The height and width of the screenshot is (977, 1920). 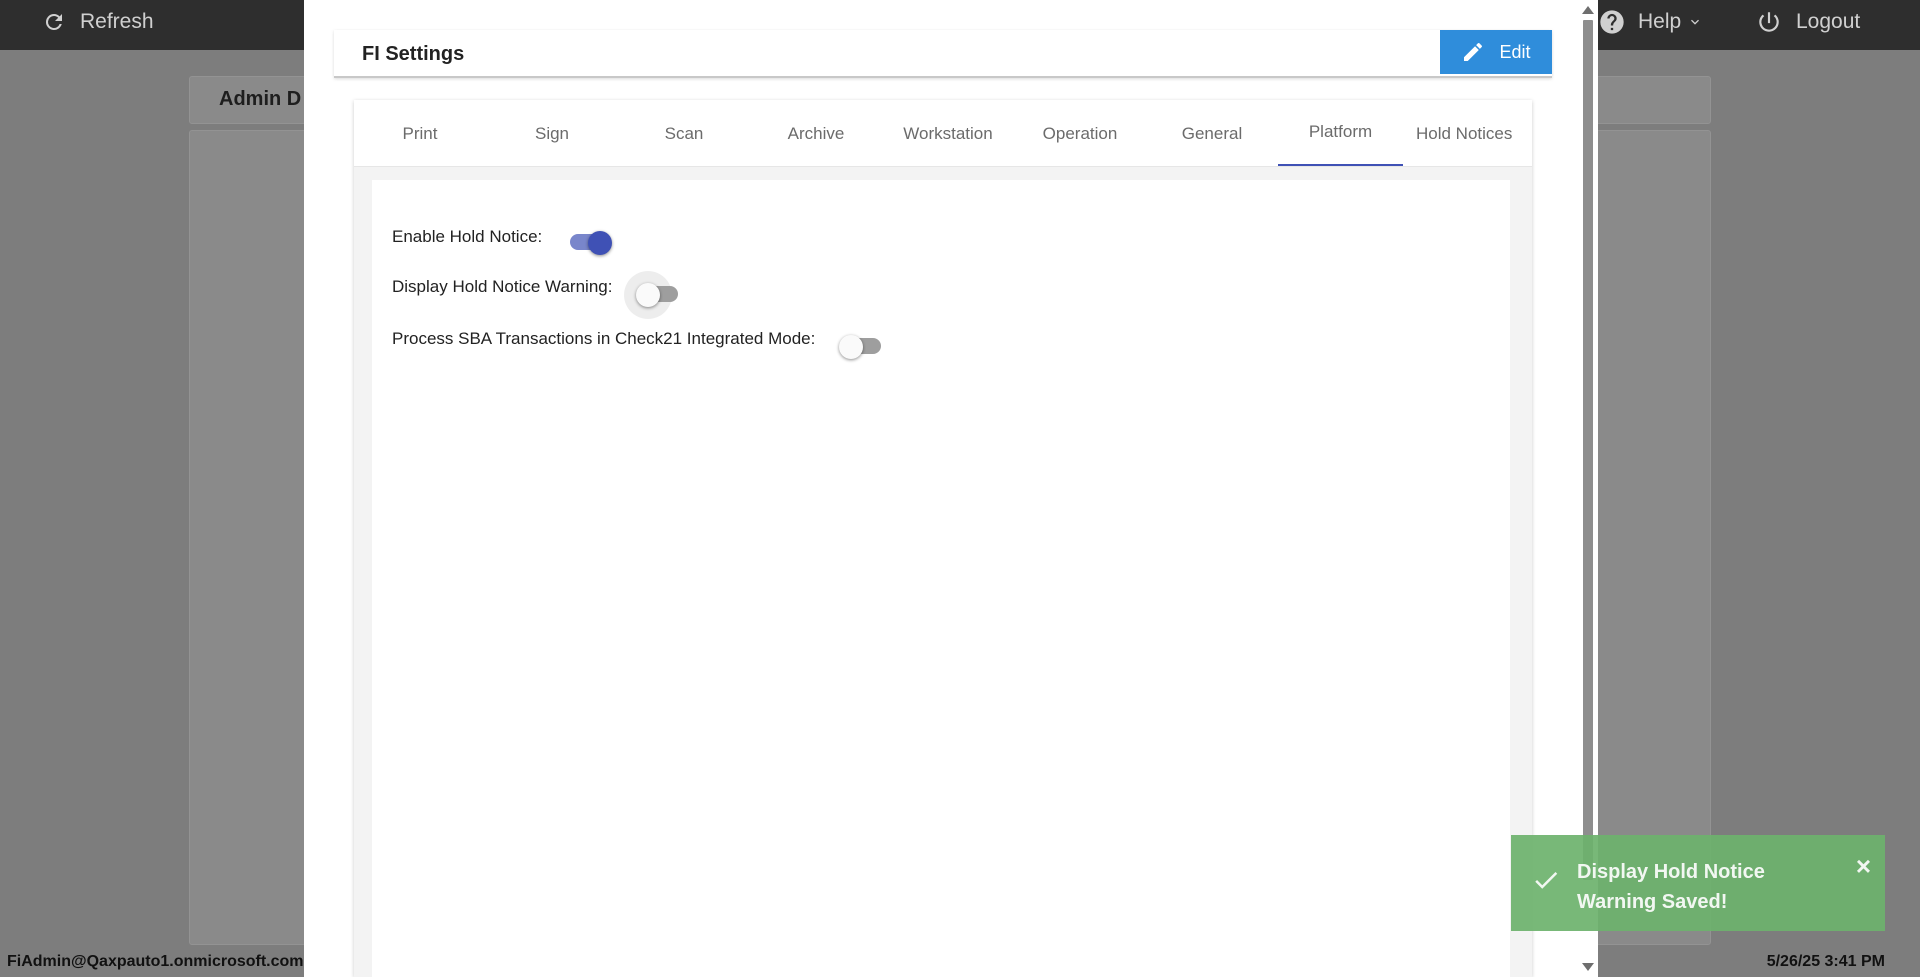 What do you see at coordinates (1473, 51) in the screenshot?
I see `pencil-icon` at bounding box center [1473, 51].